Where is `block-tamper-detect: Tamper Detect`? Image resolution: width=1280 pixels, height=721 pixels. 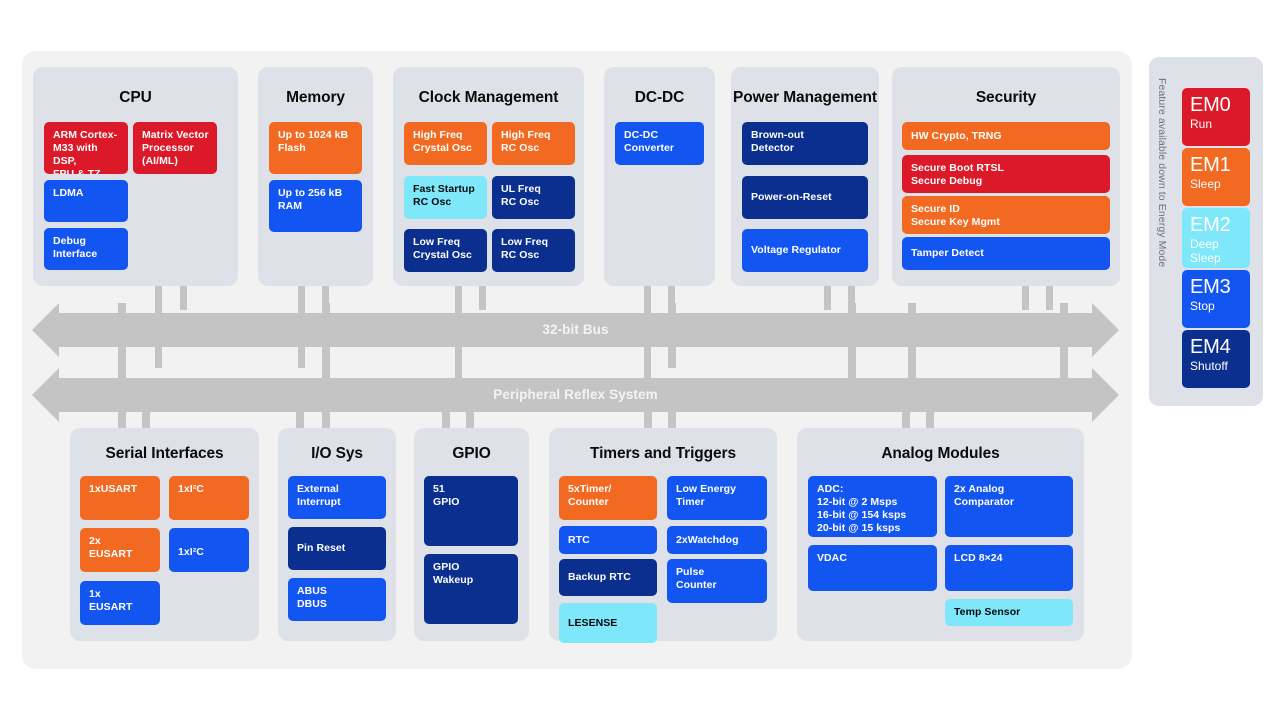 block-tamper-detect: Tamper Detect is located at coordinates (1006, 253).